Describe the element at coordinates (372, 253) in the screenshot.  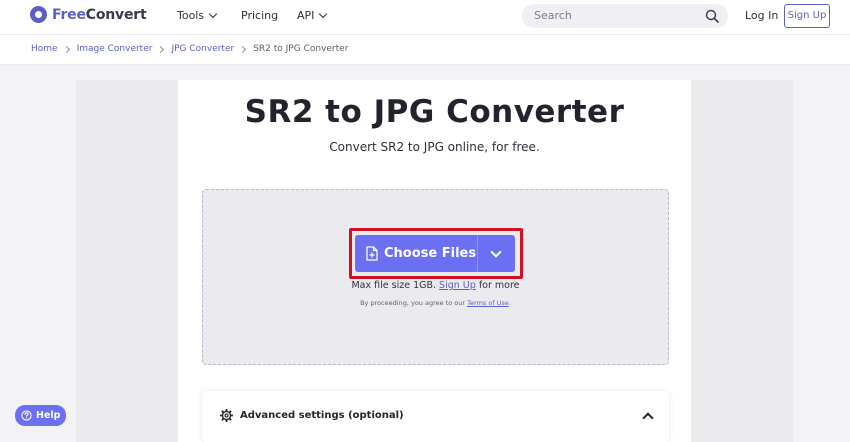
I see `file-add-icon` at that location.